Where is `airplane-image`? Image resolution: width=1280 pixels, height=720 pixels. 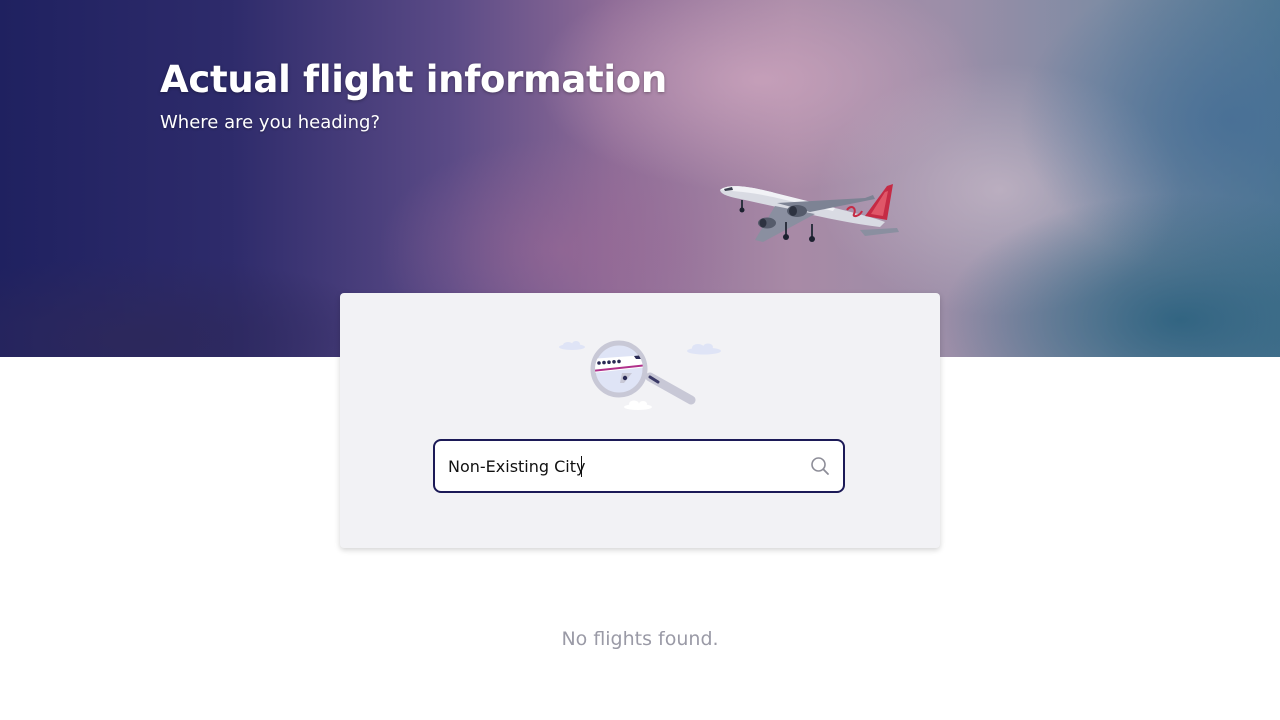 airplane-image is located at coordinates (809, 213).